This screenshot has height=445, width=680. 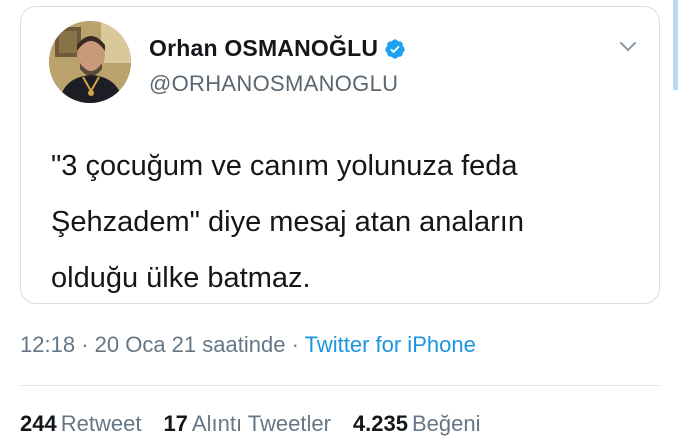 What do you see at coordinates (273, 84) in the screenshot?
I see `author-handle: @ORHANOSMANOGLU` at bounding box center [273, 84].